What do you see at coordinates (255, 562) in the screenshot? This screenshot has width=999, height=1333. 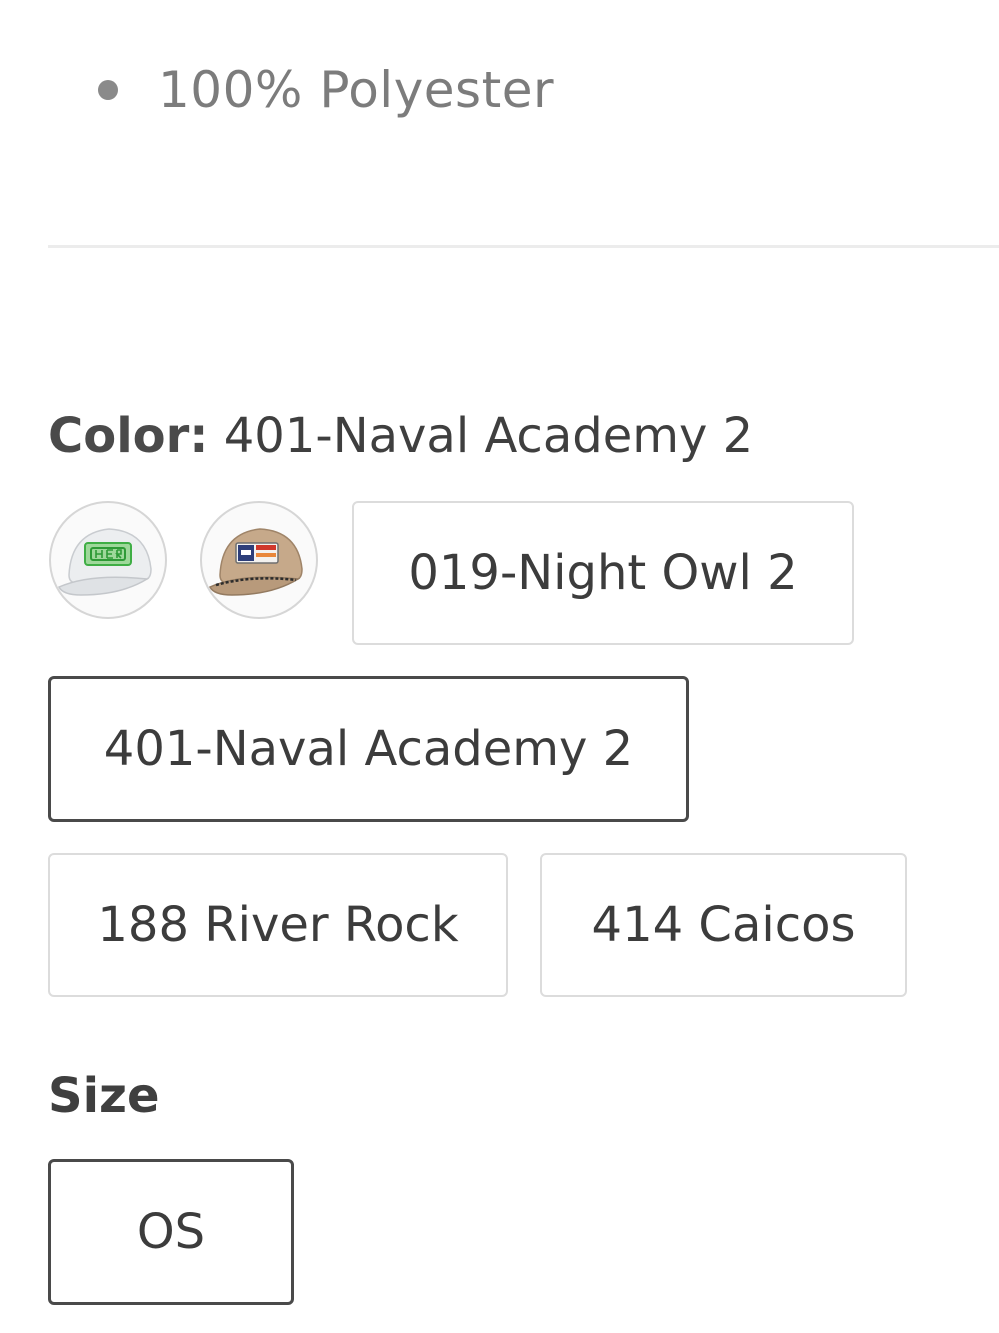 I see `tan-rope-cap-flag-patch-swatch-icon` at bounding box center [255, 562].